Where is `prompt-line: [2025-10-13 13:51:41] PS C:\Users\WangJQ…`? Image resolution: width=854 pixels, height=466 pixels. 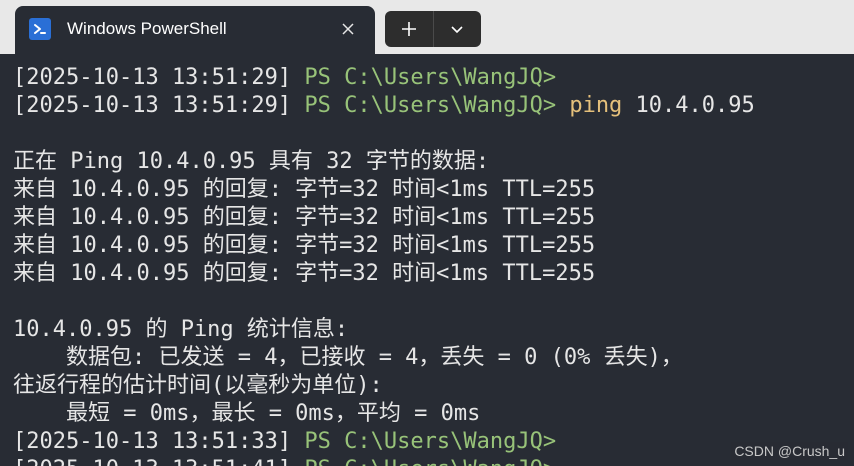
prompt-line: [2025-10-13 13:51:41] PS C:\Users\WangJQ… is located at coordinates (433, 461).